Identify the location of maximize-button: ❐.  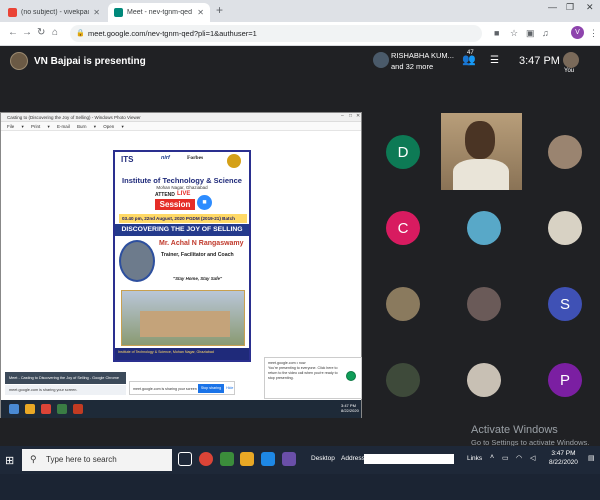
(570, 7).